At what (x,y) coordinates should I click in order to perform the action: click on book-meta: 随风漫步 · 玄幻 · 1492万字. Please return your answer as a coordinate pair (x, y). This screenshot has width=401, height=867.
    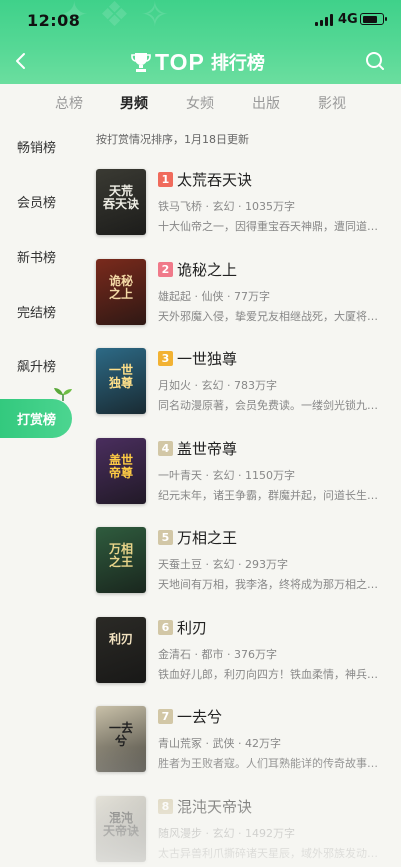
    Looking at the image, I should click on (226, 833).